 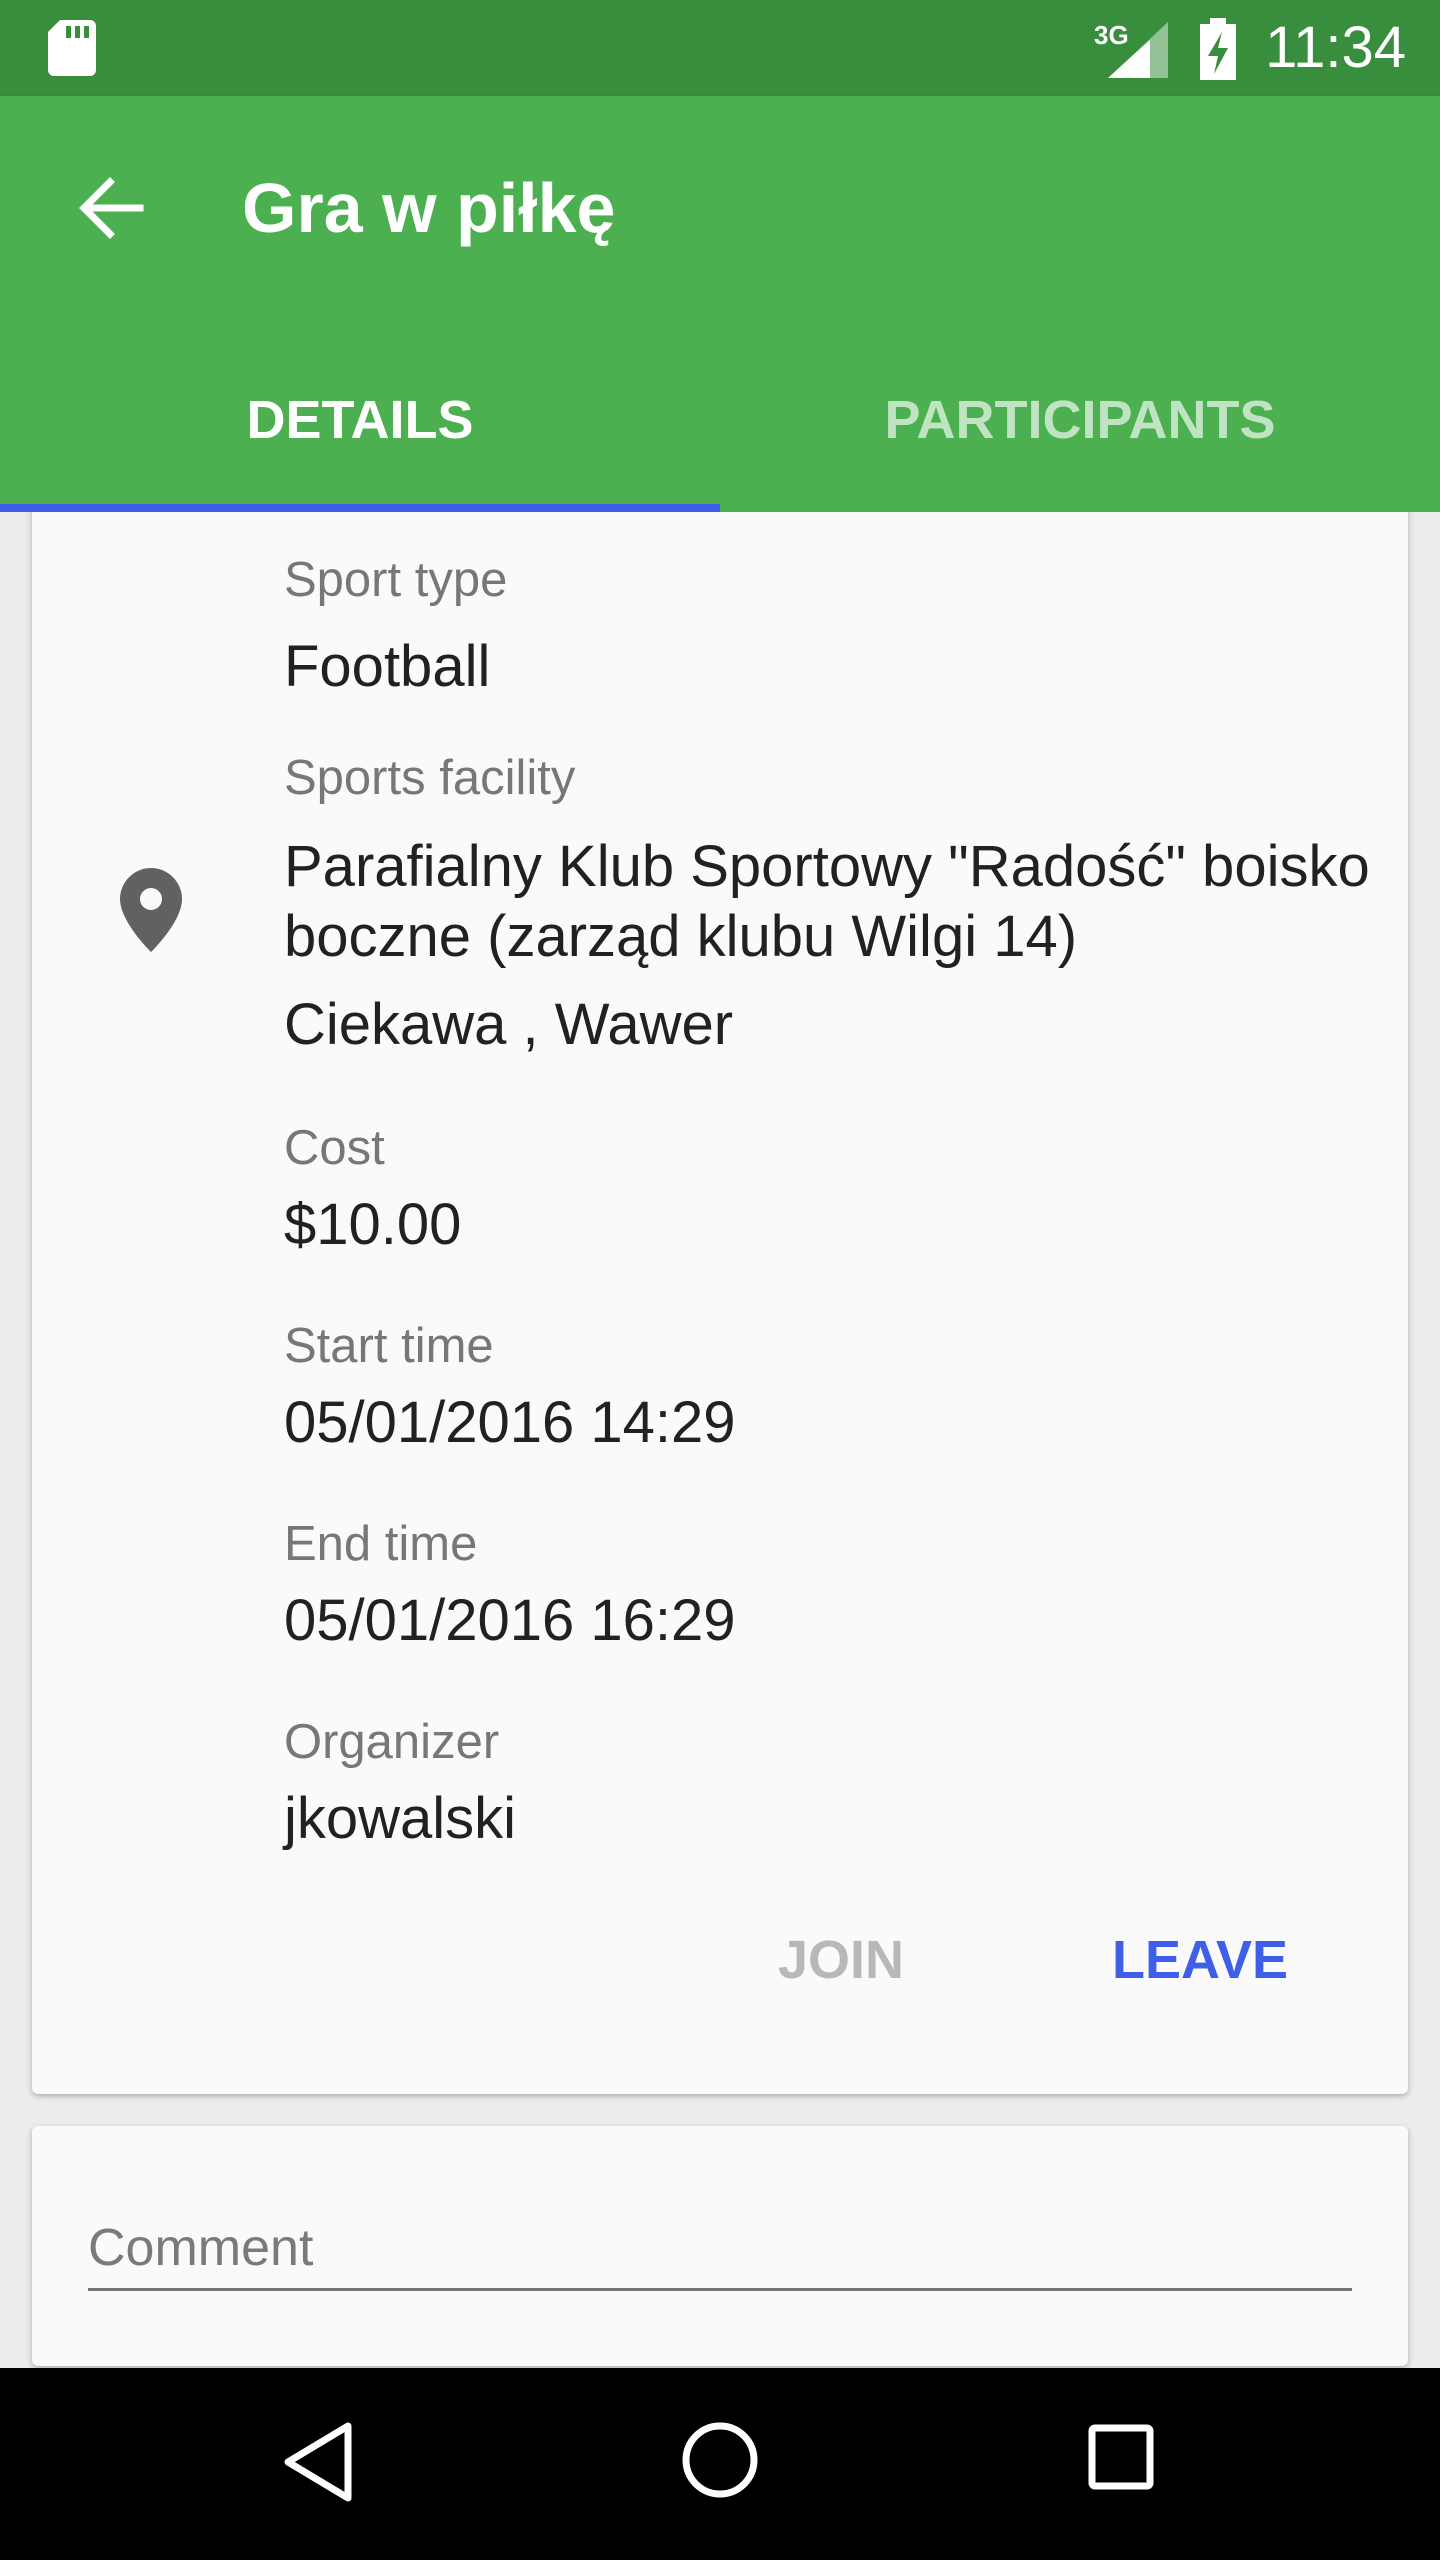 I want to click on start-time-label: Start time, so click(x=389, y=1346).